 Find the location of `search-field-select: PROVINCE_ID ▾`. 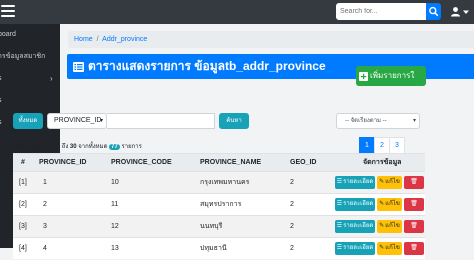

search-field-select: PROVINCE_ID ▾ is located at coordinates (77, 121).